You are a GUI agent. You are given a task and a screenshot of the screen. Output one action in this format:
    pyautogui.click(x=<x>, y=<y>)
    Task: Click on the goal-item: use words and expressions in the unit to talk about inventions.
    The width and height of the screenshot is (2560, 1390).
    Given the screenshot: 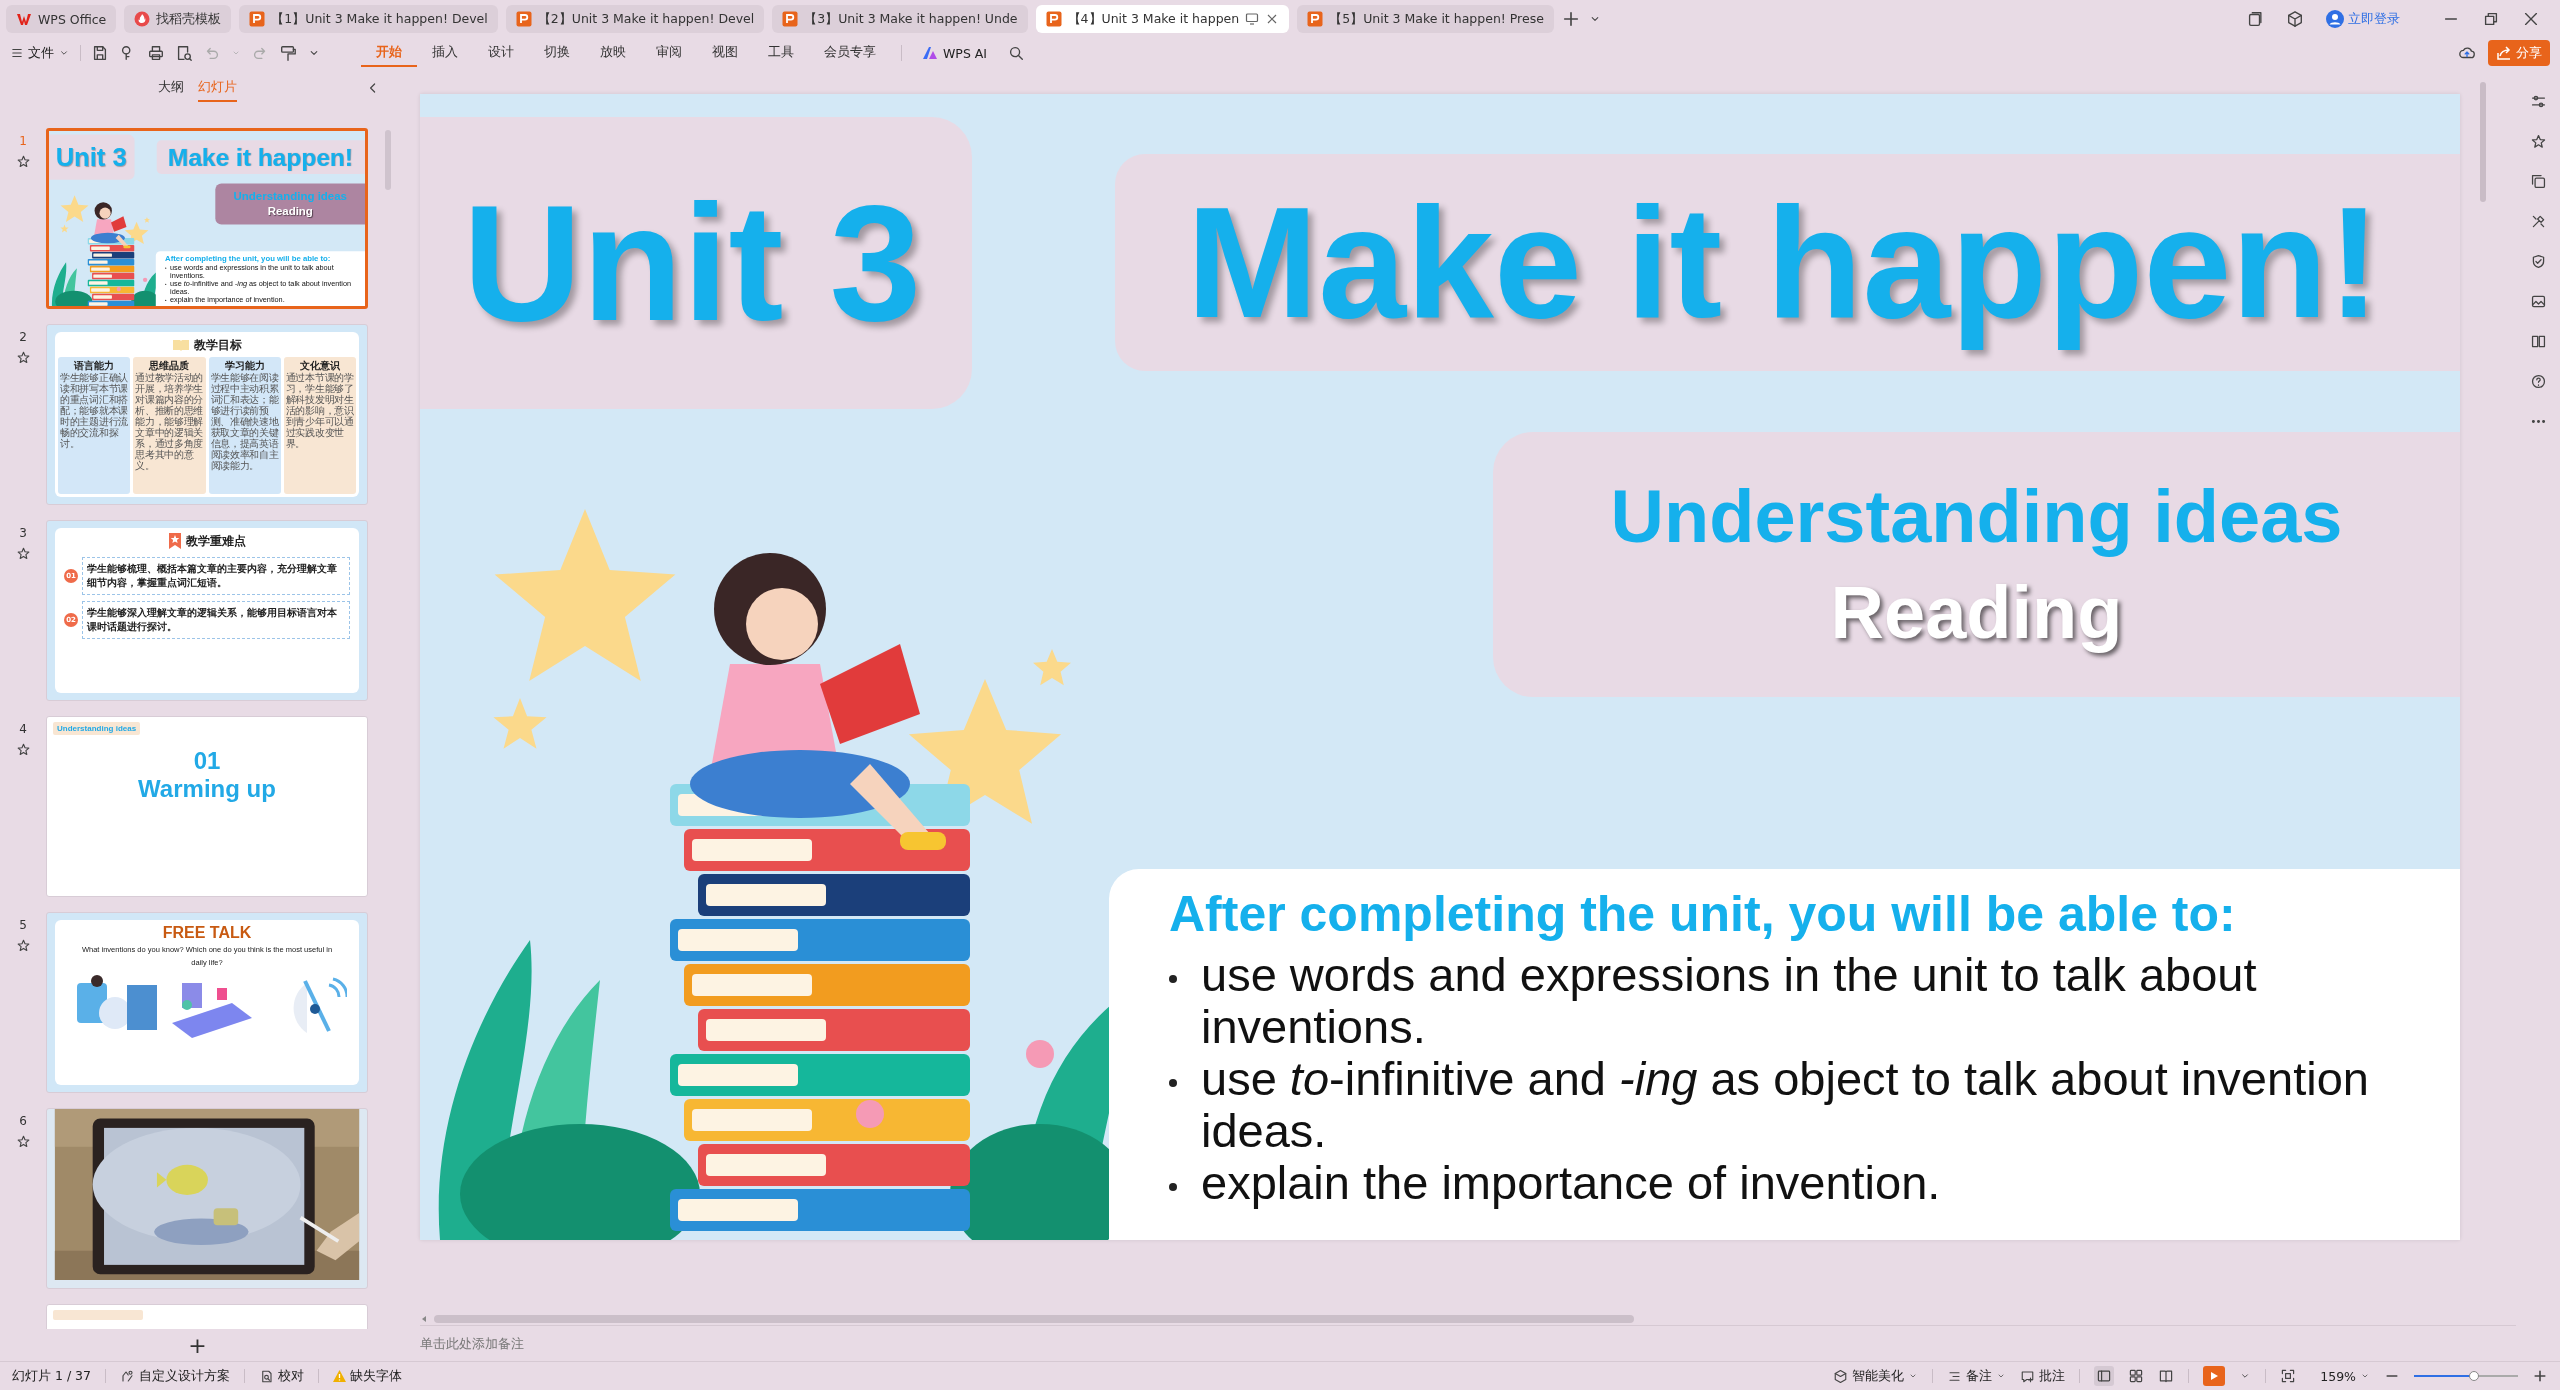 What is the action you would take?
    pyautogui.click(x=1729, y=1001)
    